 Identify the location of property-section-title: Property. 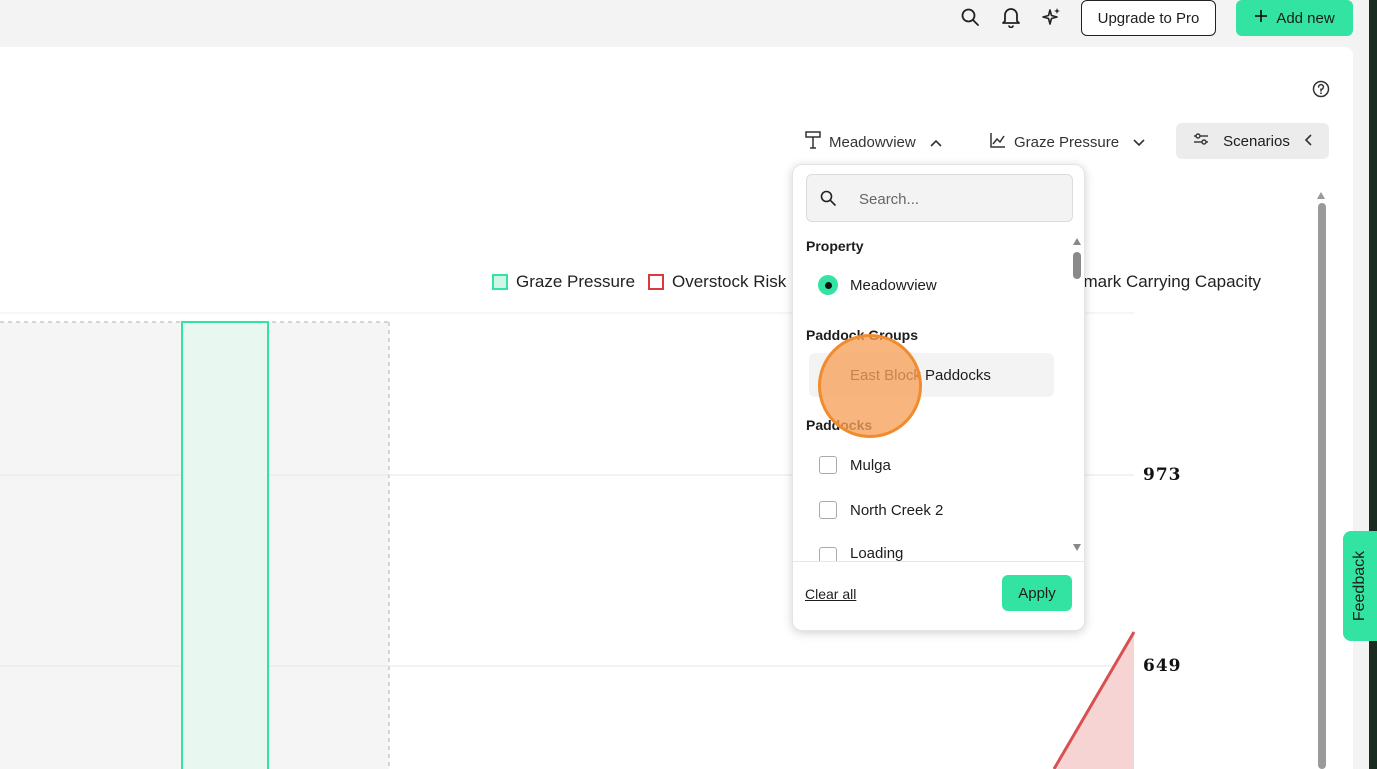
(835, 246).